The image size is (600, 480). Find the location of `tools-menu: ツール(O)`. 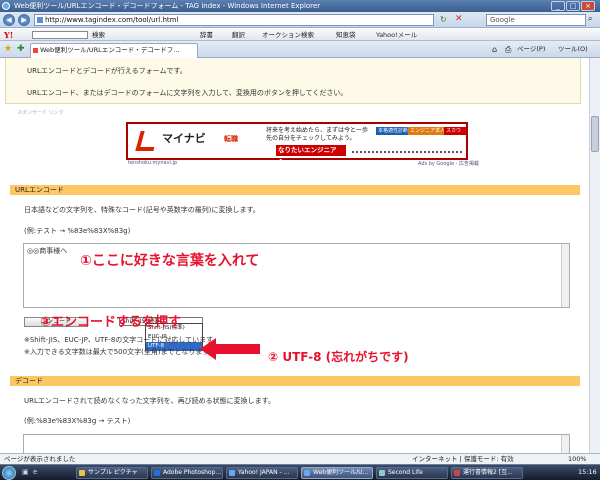

tools-menu: ツール(O) is located at coordinates (573, 49).